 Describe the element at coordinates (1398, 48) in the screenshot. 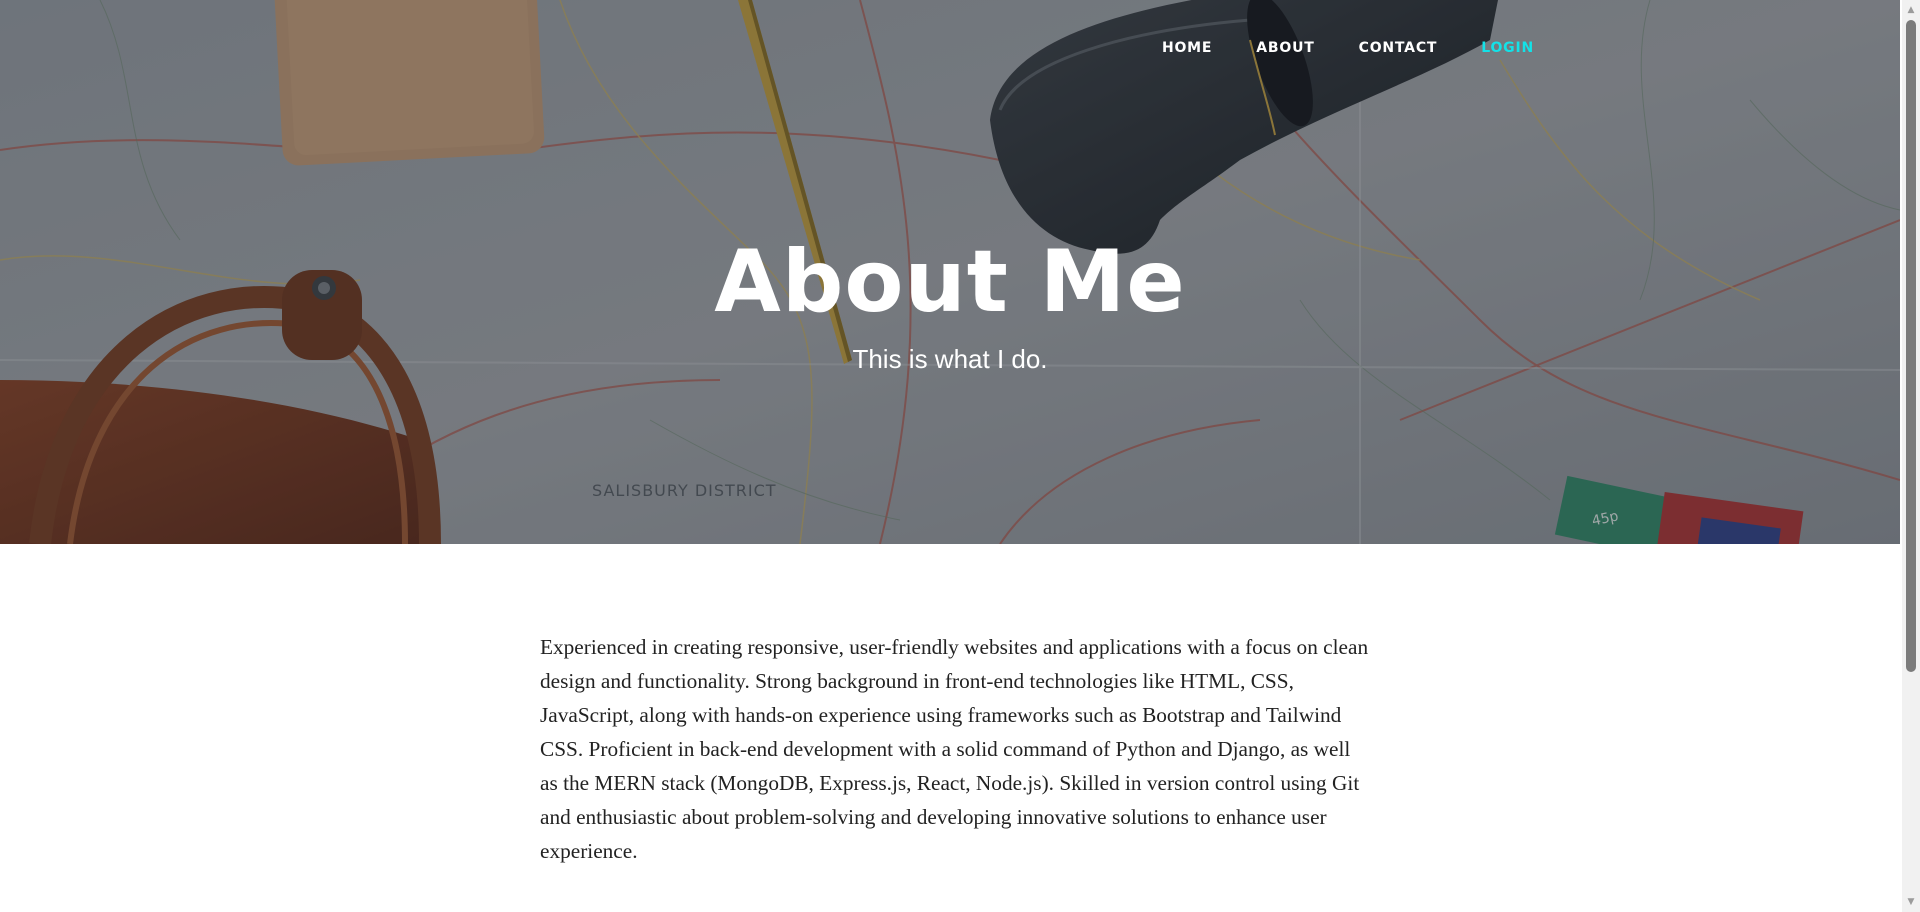

I see `nav-contact-link: CONTACT` at that location.